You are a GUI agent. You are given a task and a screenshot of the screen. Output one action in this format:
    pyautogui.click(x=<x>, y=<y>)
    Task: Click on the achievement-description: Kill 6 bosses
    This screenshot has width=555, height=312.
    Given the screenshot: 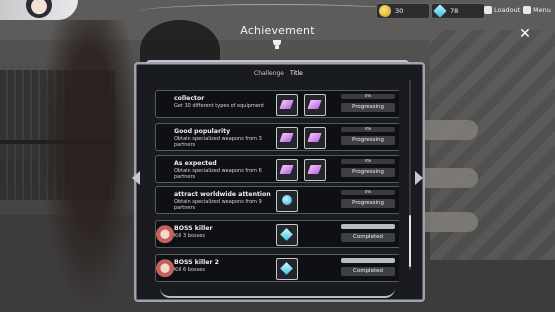 What is the action you would take?
    pyautogui.click(x=189, y=270)
    